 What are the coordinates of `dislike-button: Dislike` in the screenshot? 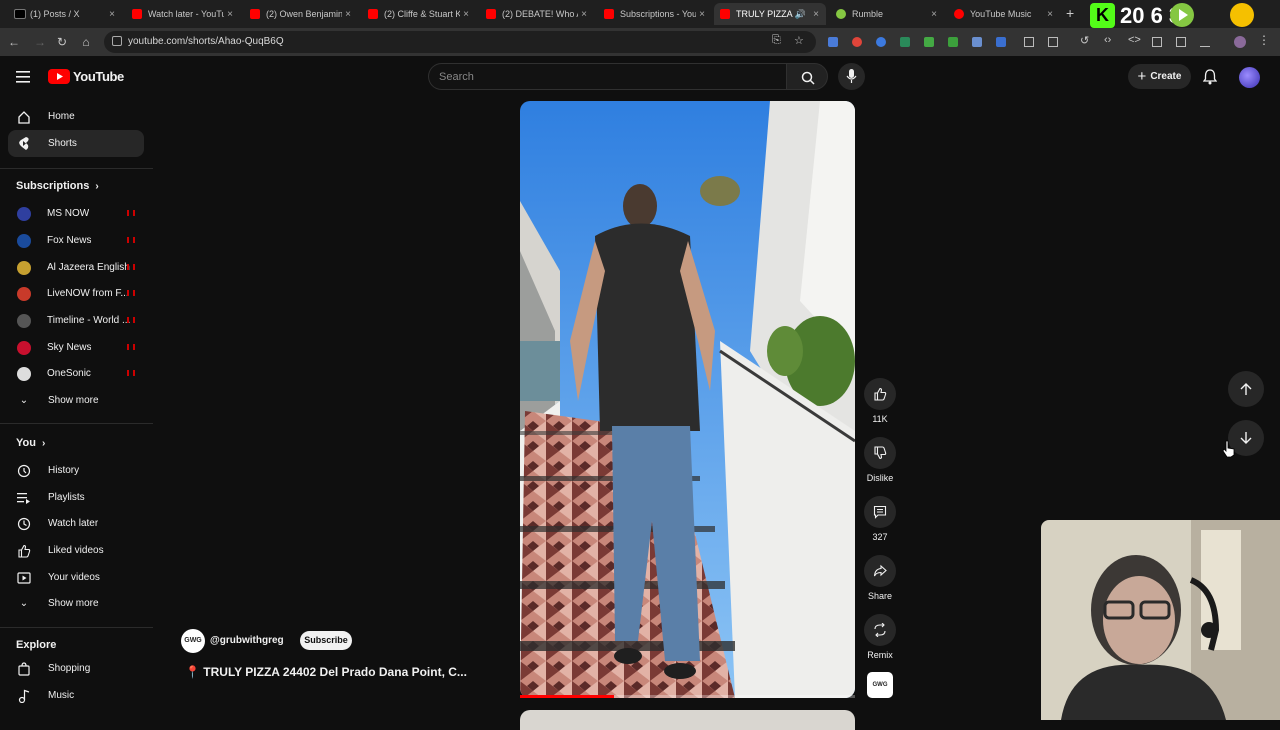 It's located at (880, 460).